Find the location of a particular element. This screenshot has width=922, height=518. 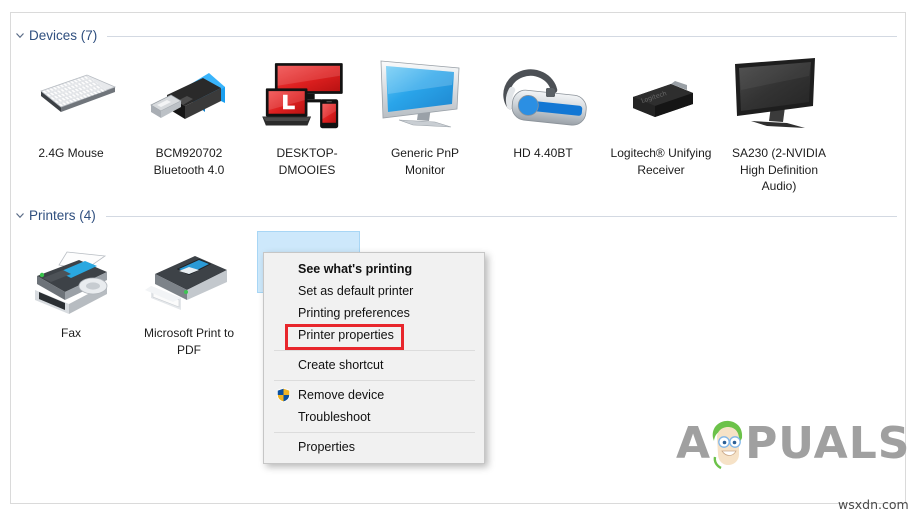

device-label: Logitech® Unifying Receiver is located at coordinates (661, 161).